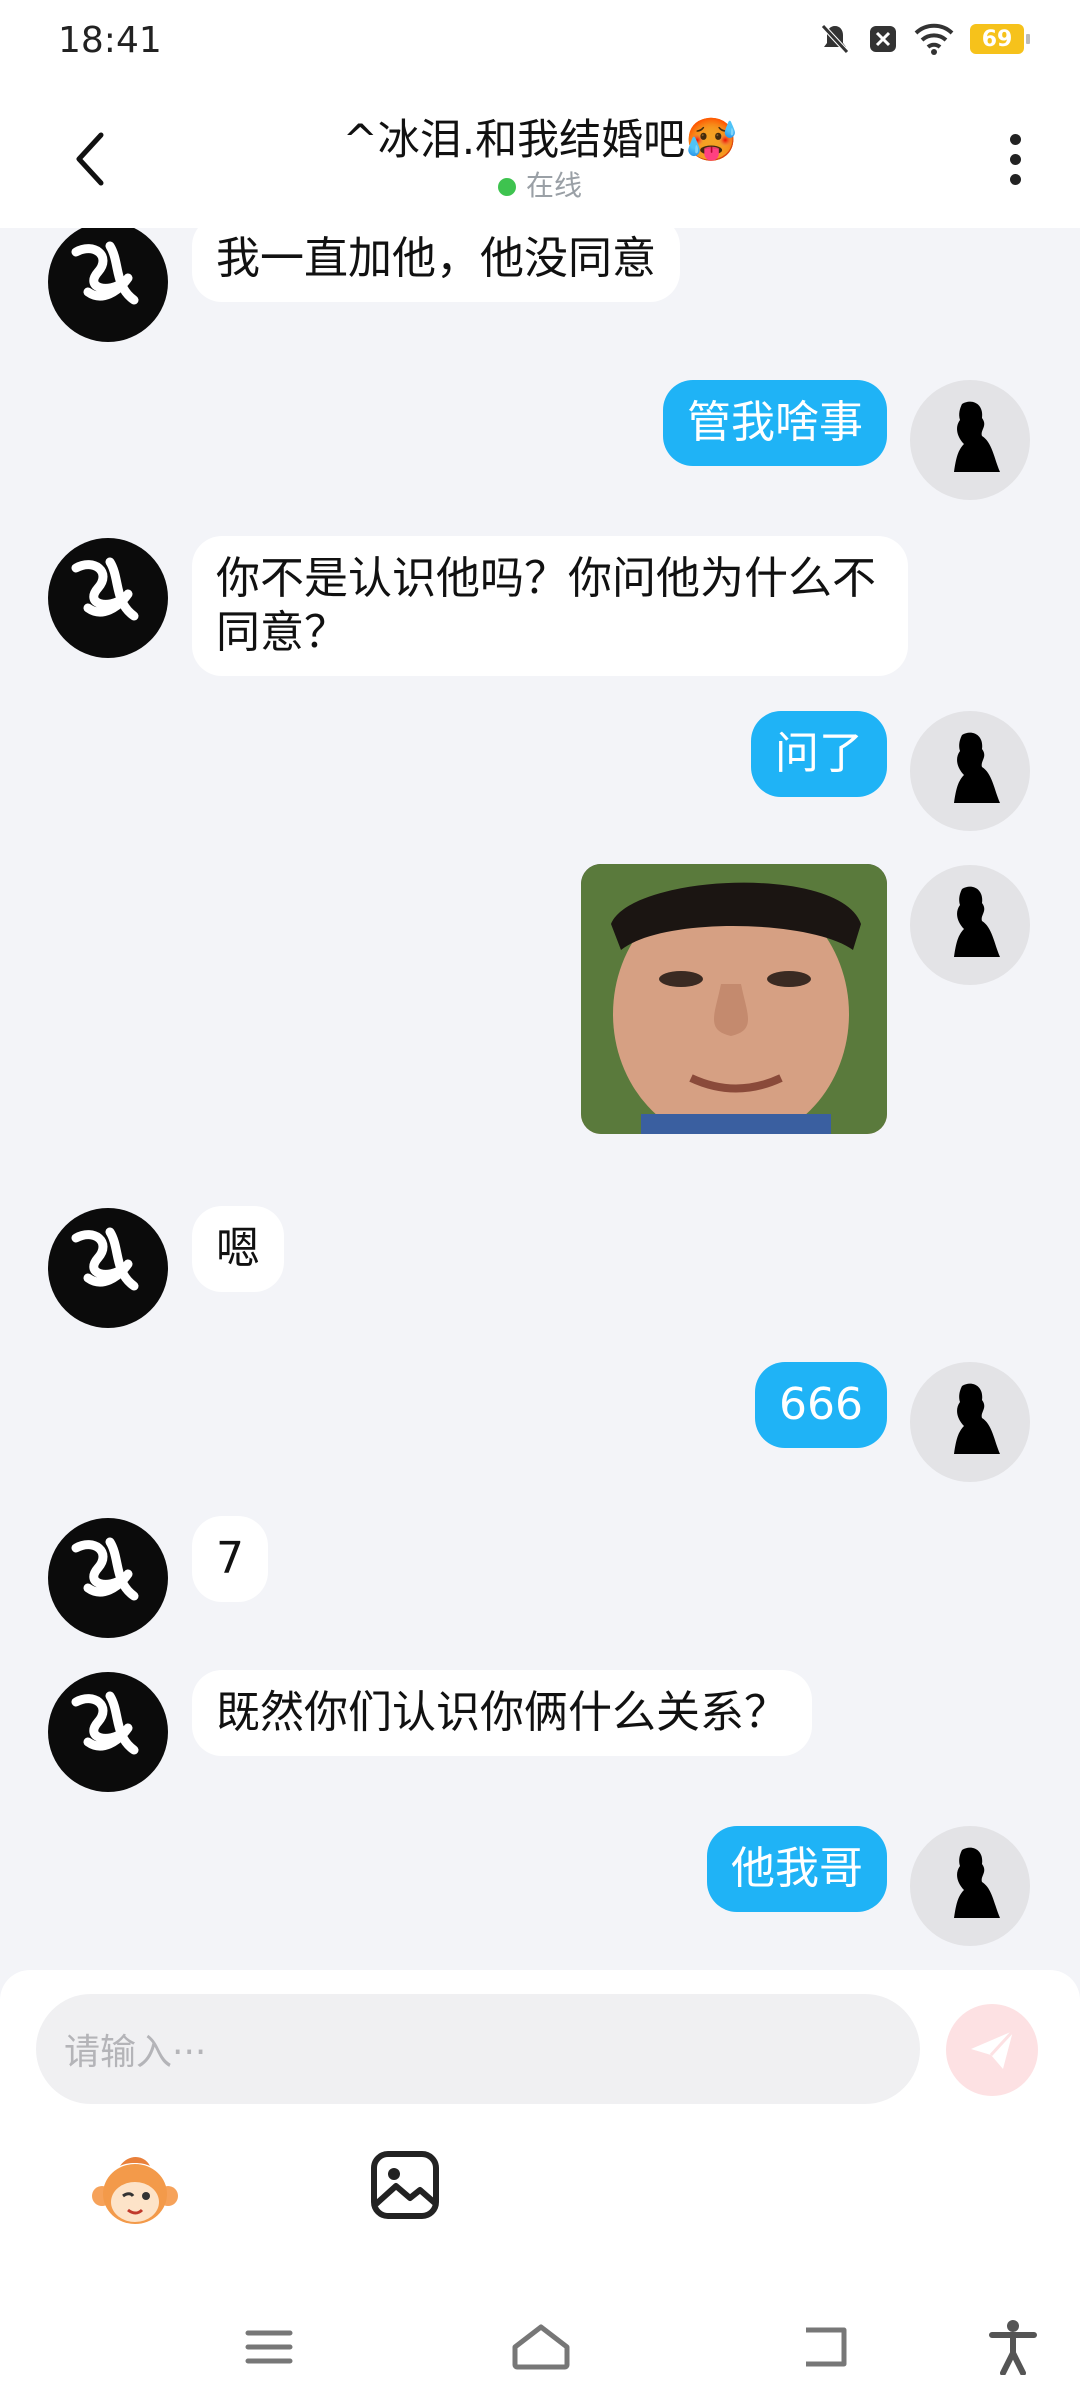  What do you see at coordinates (1015, 139) in the screenshot?
I see `more-vertical-icon` at bounding box center [1015, 139].